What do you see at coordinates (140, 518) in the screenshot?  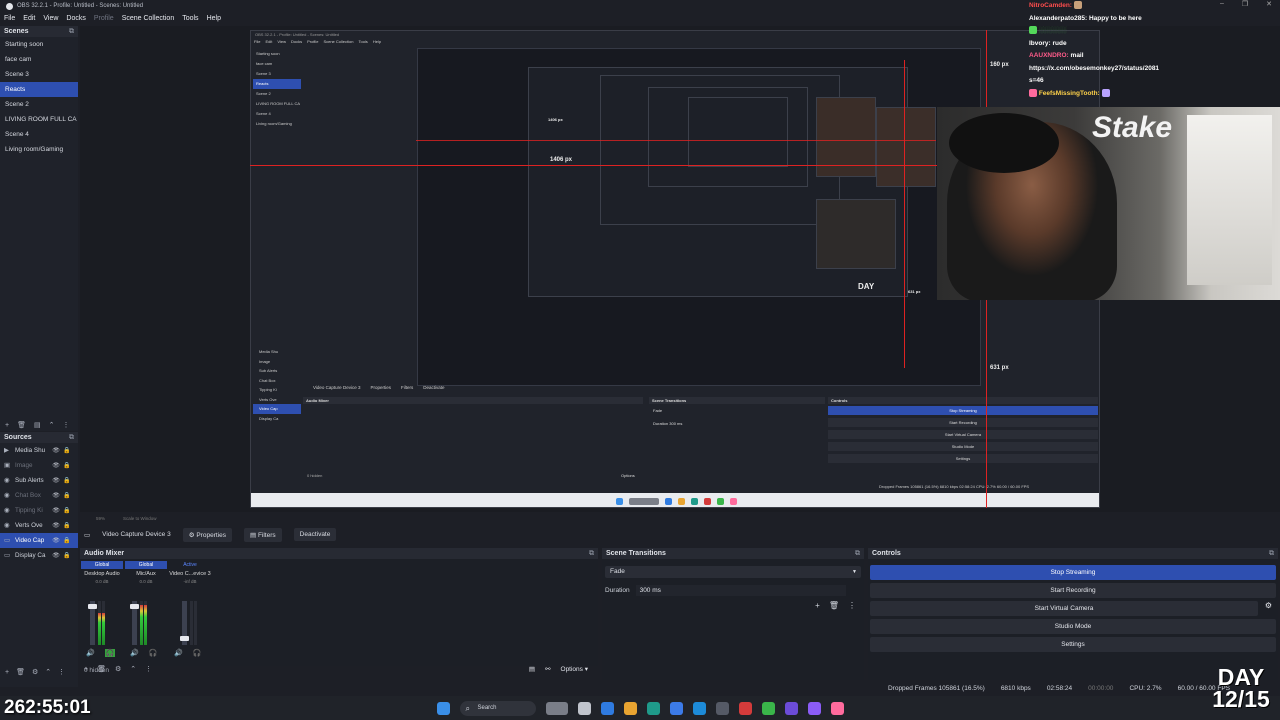 I see `scale-to-window: Scale to Window` at bounding box center [140, 518].